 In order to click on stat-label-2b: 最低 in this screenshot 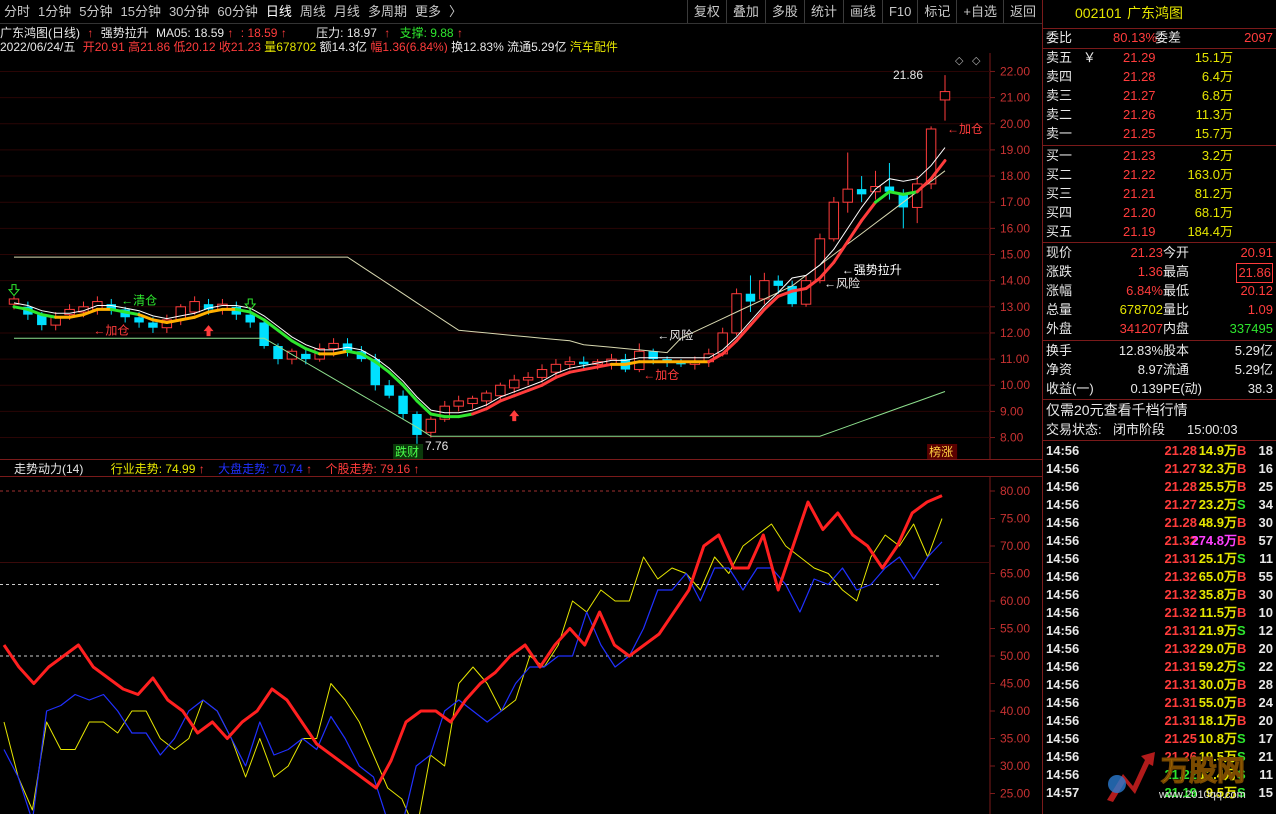, I will do `click(1176, 290)`.